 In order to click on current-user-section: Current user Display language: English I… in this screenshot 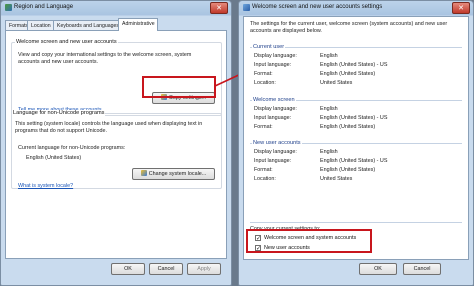, I will do `click(356, 65)`.